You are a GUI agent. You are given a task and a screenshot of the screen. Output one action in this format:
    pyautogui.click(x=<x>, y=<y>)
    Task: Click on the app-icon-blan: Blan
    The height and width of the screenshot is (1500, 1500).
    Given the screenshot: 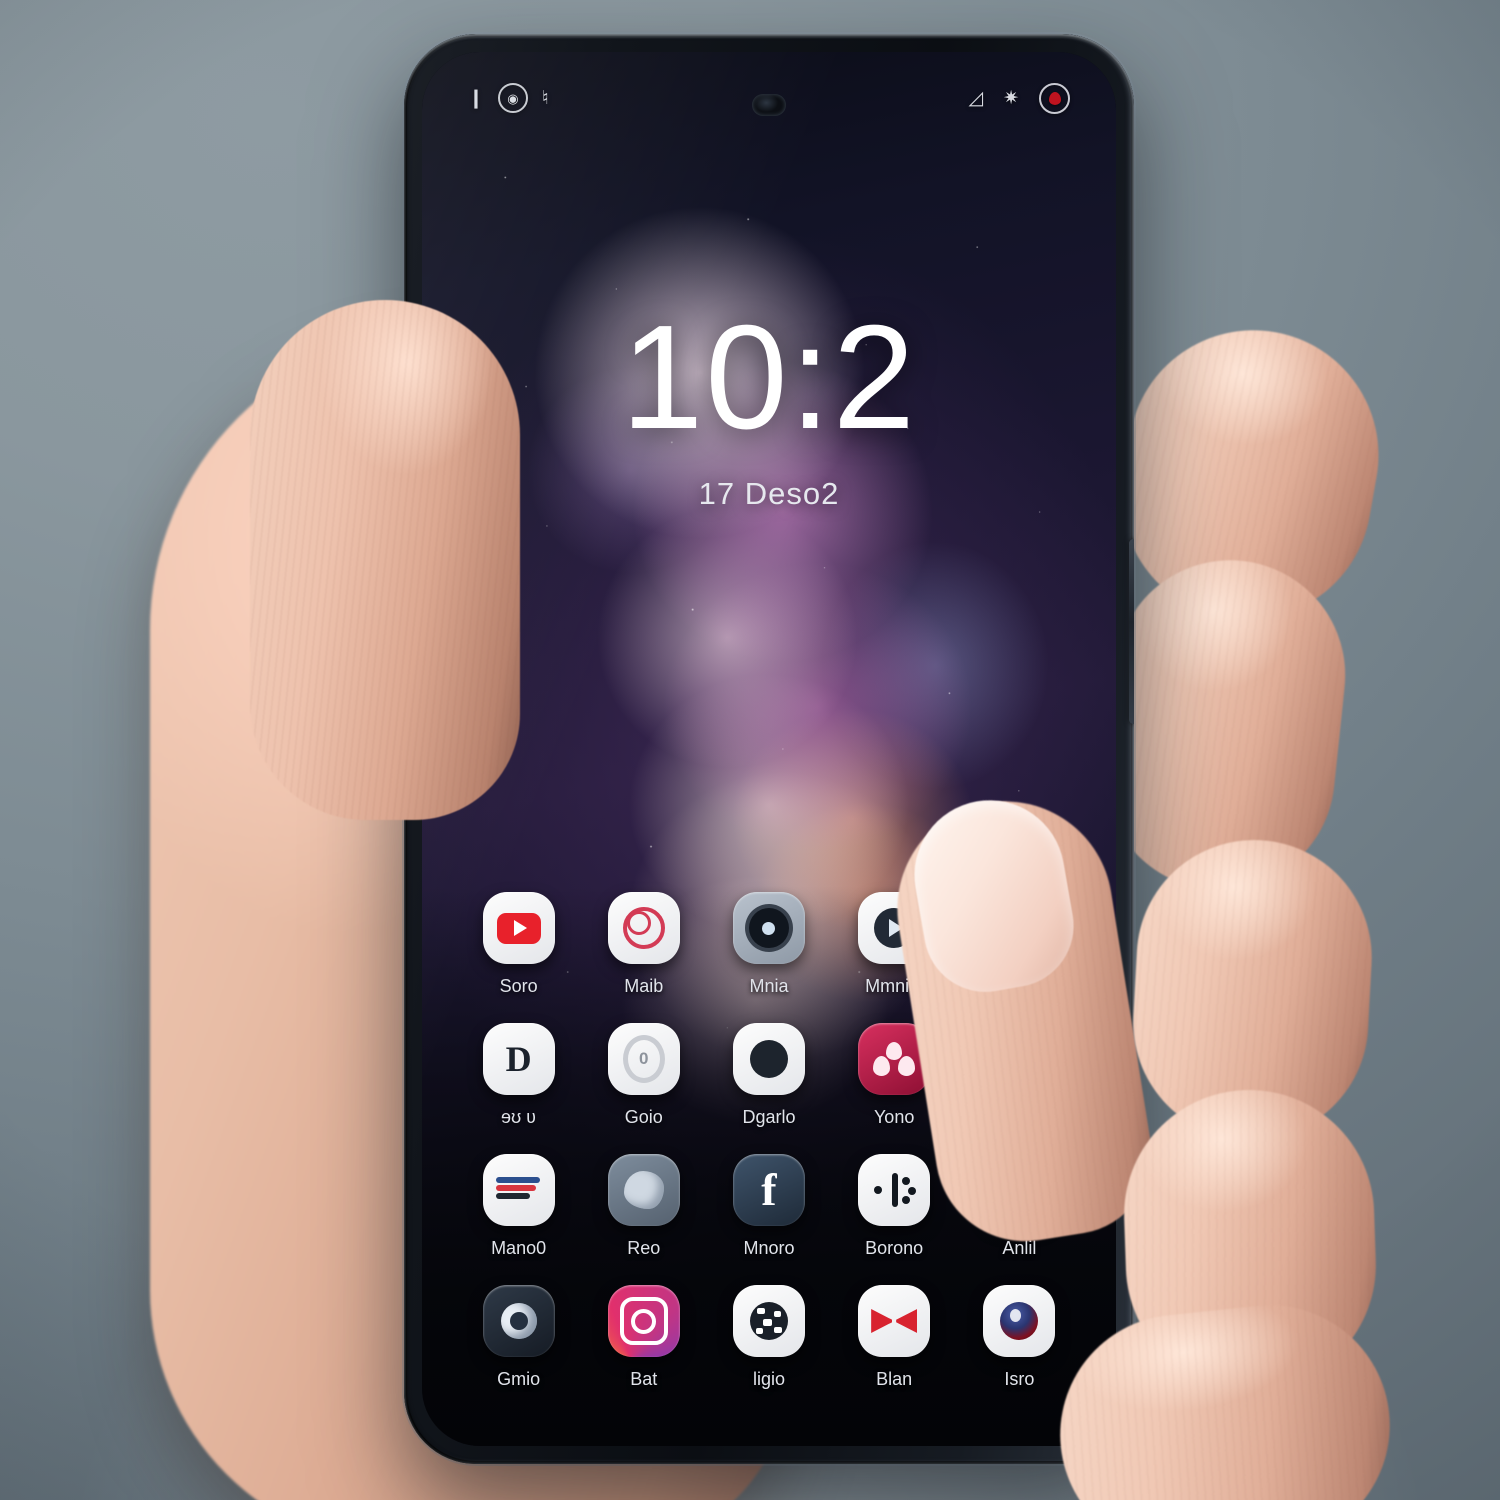 What is the action you would take?
    pyautogui.click(x=894, y=1337)
    